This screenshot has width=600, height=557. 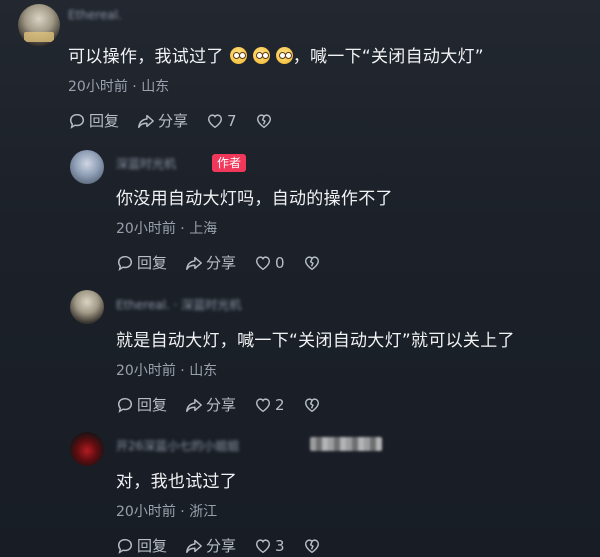 I want to click on username: 深蓝时光机, so click(x=146, y=163).